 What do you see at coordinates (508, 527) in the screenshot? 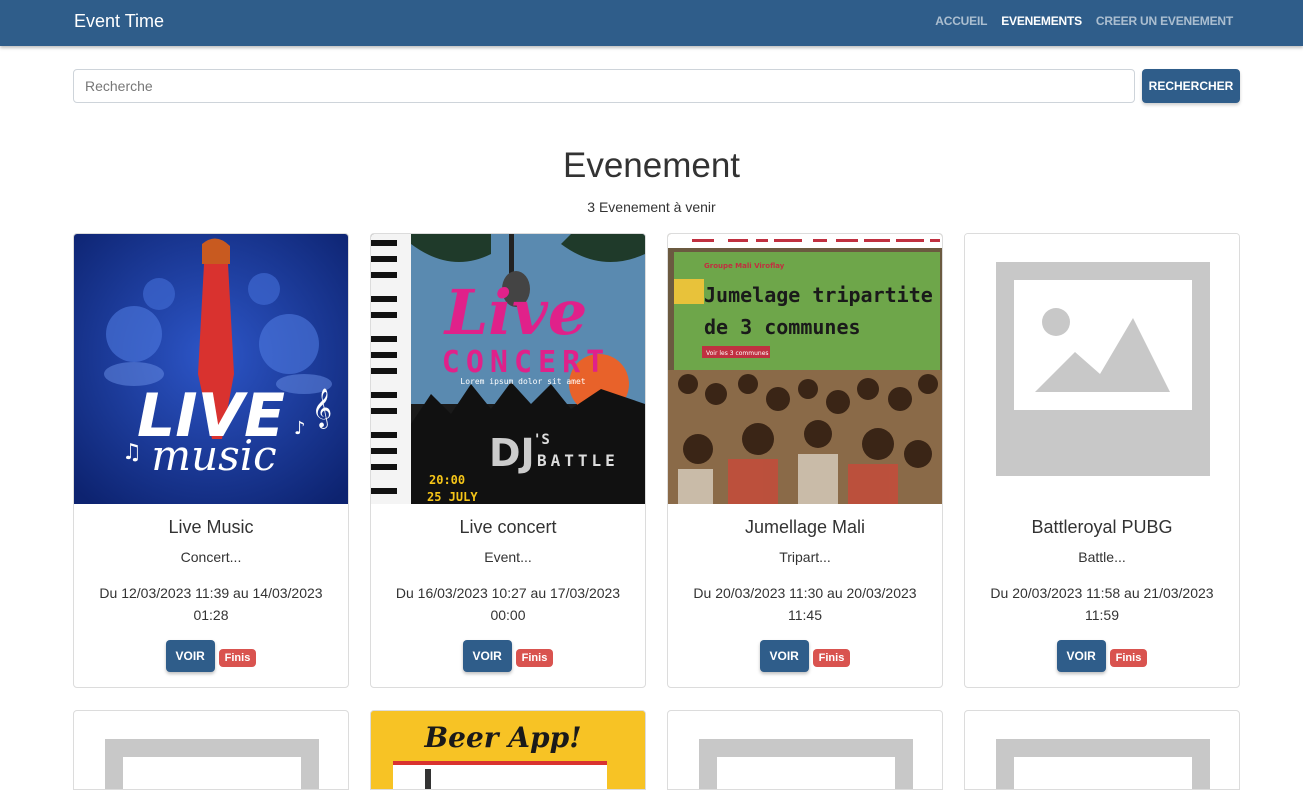
I see `event-title: Live concert` at bounding box center [508, 527].